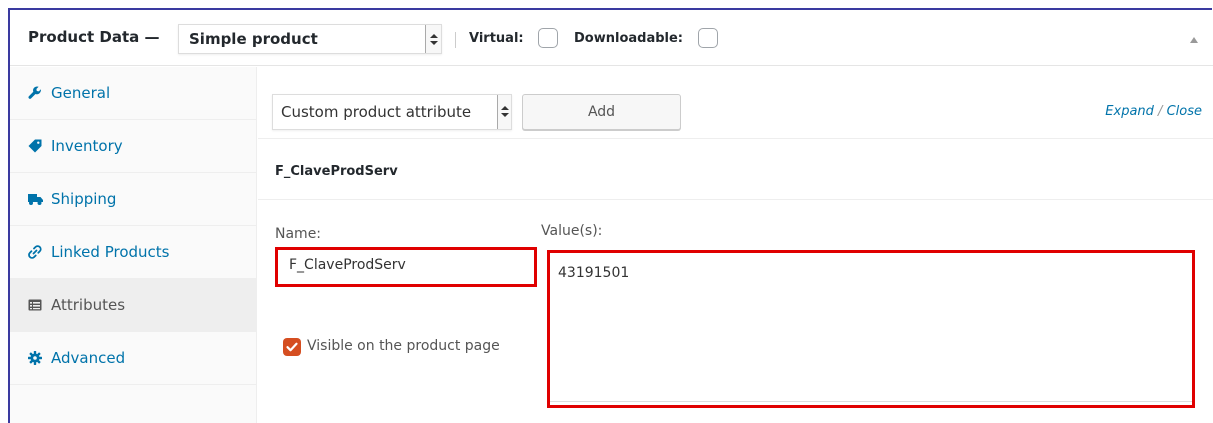  I want to click on expand-link: Expand, so click(1129, 111).